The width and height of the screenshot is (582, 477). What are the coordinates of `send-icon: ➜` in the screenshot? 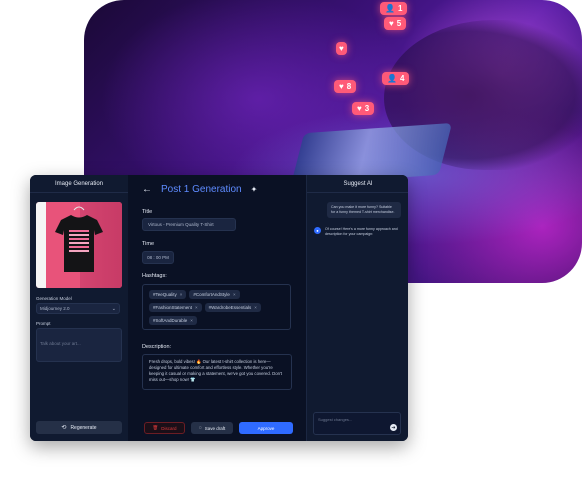 It's located at (393, 427).